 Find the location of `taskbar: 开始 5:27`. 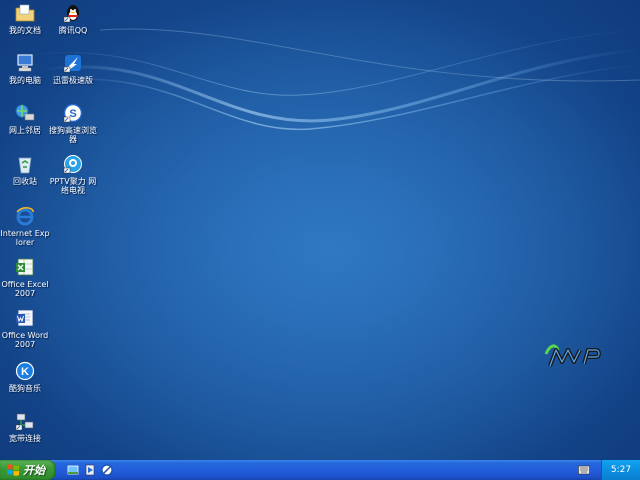

taskbar: 开始 5:27 is located at coordinates (320, 470).